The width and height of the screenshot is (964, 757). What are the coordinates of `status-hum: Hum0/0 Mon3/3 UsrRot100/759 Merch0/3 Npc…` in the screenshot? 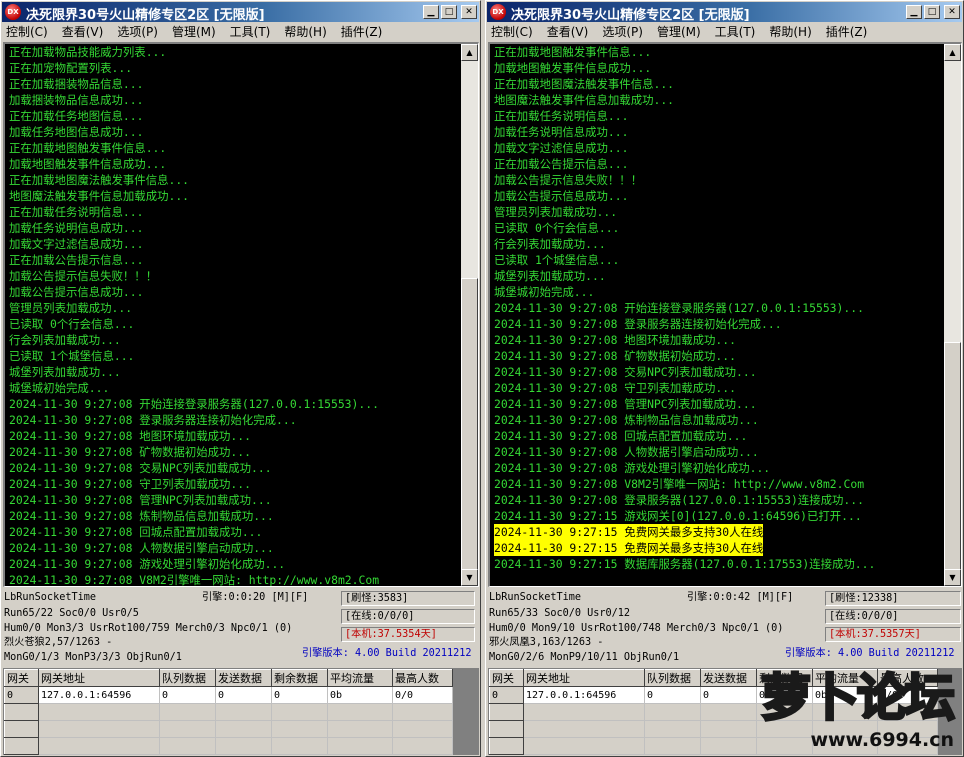 It's located at (148, 628).